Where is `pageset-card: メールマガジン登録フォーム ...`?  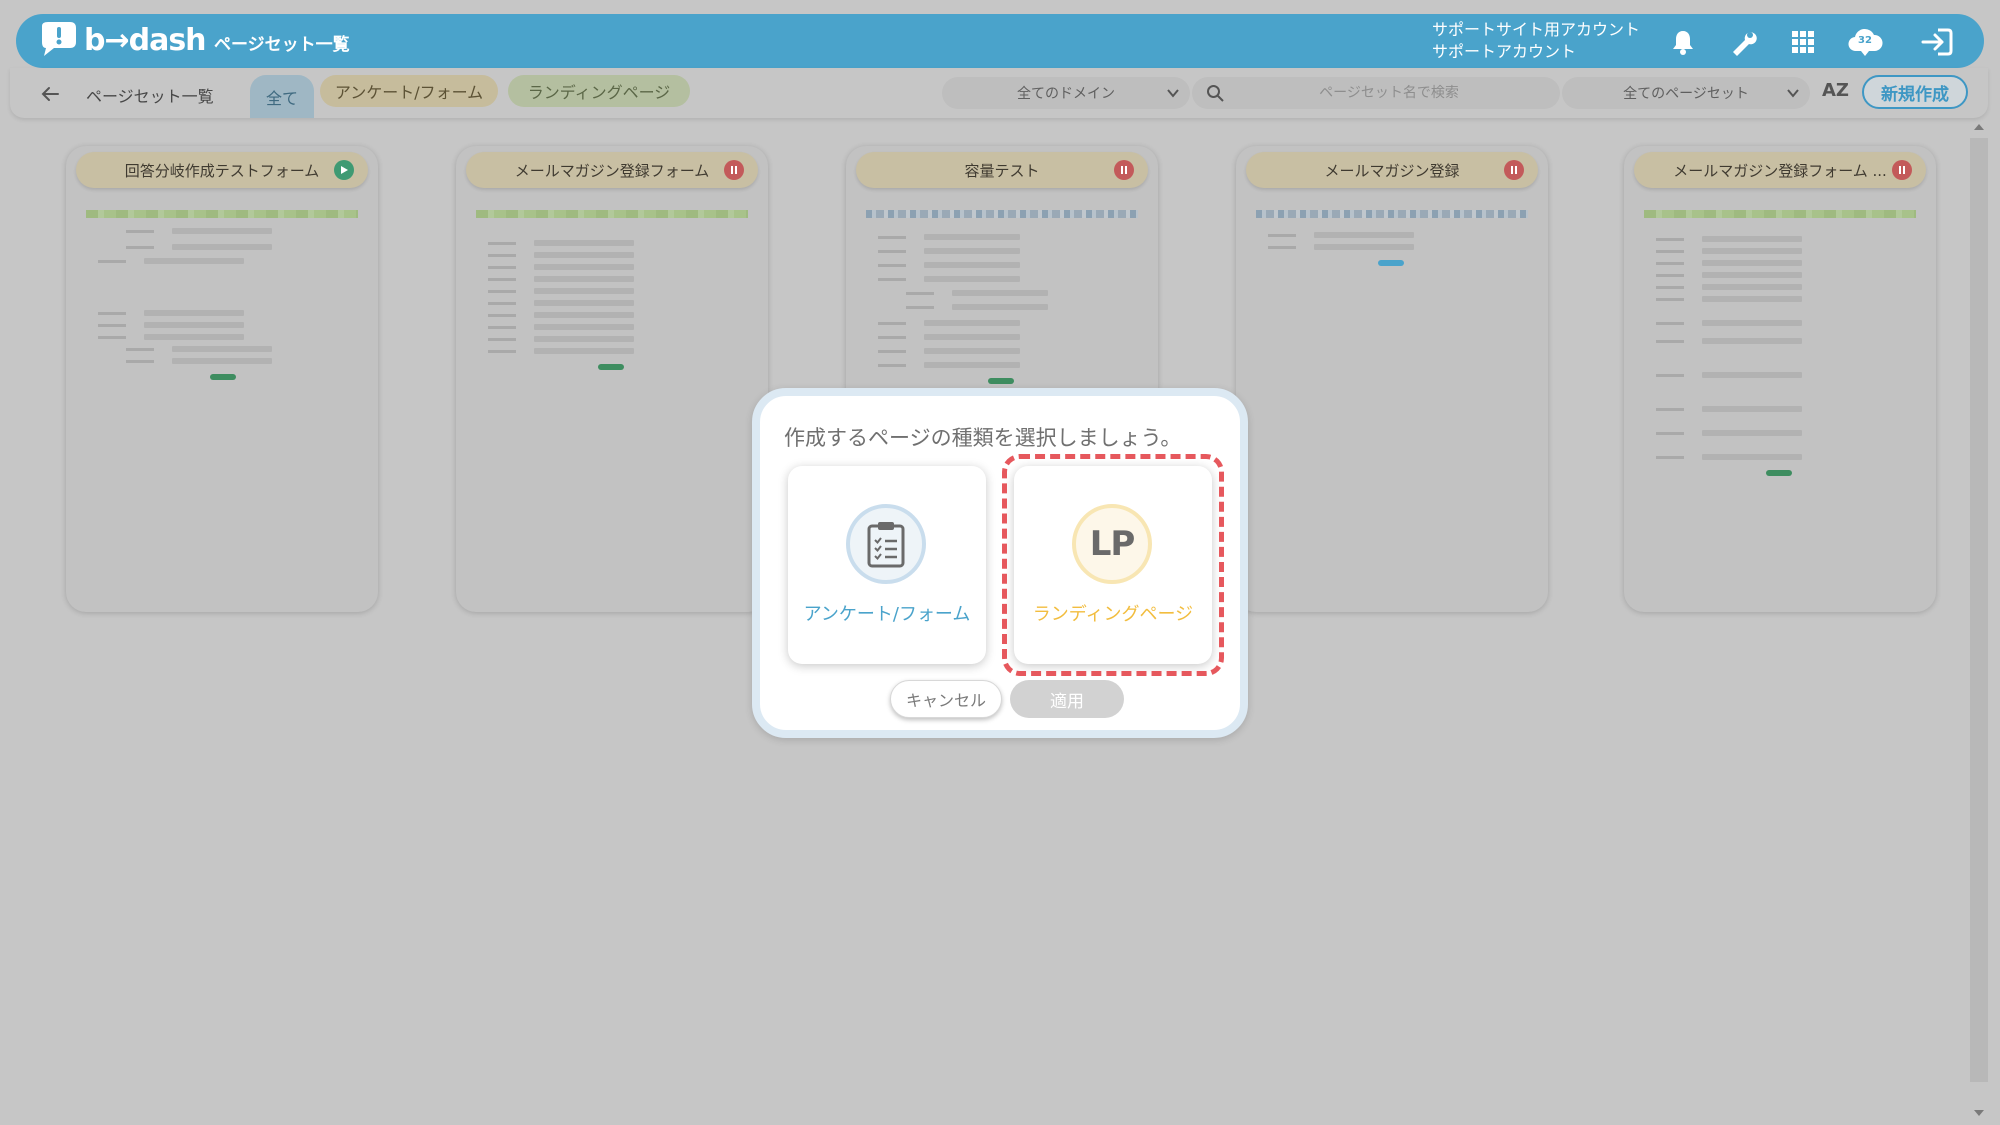 pageset-card: メールマガジン登録フォーム ... is located at coordinates (1780, 379).